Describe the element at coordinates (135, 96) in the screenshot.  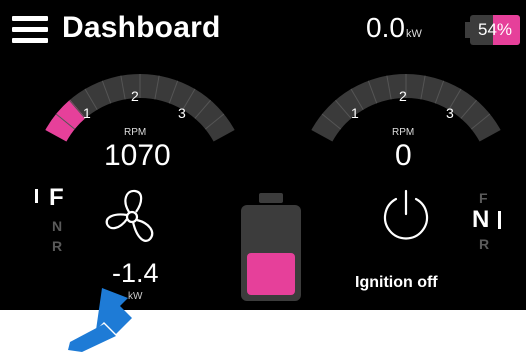
I see `left-gauge-tick-2: 2` at that location.